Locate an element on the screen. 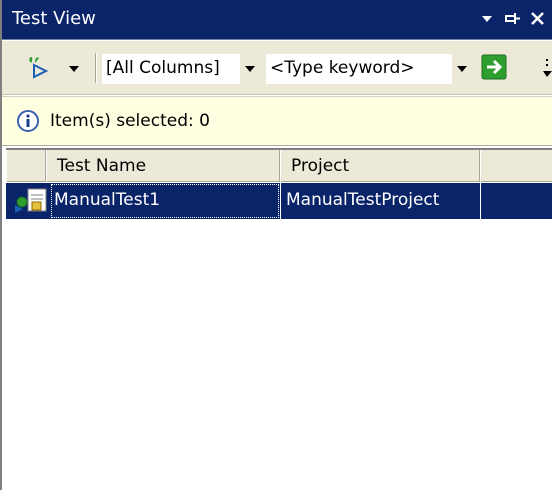 The width and height of the screenshot is (552, 490). info-icon is located at coordinates (28, 123).